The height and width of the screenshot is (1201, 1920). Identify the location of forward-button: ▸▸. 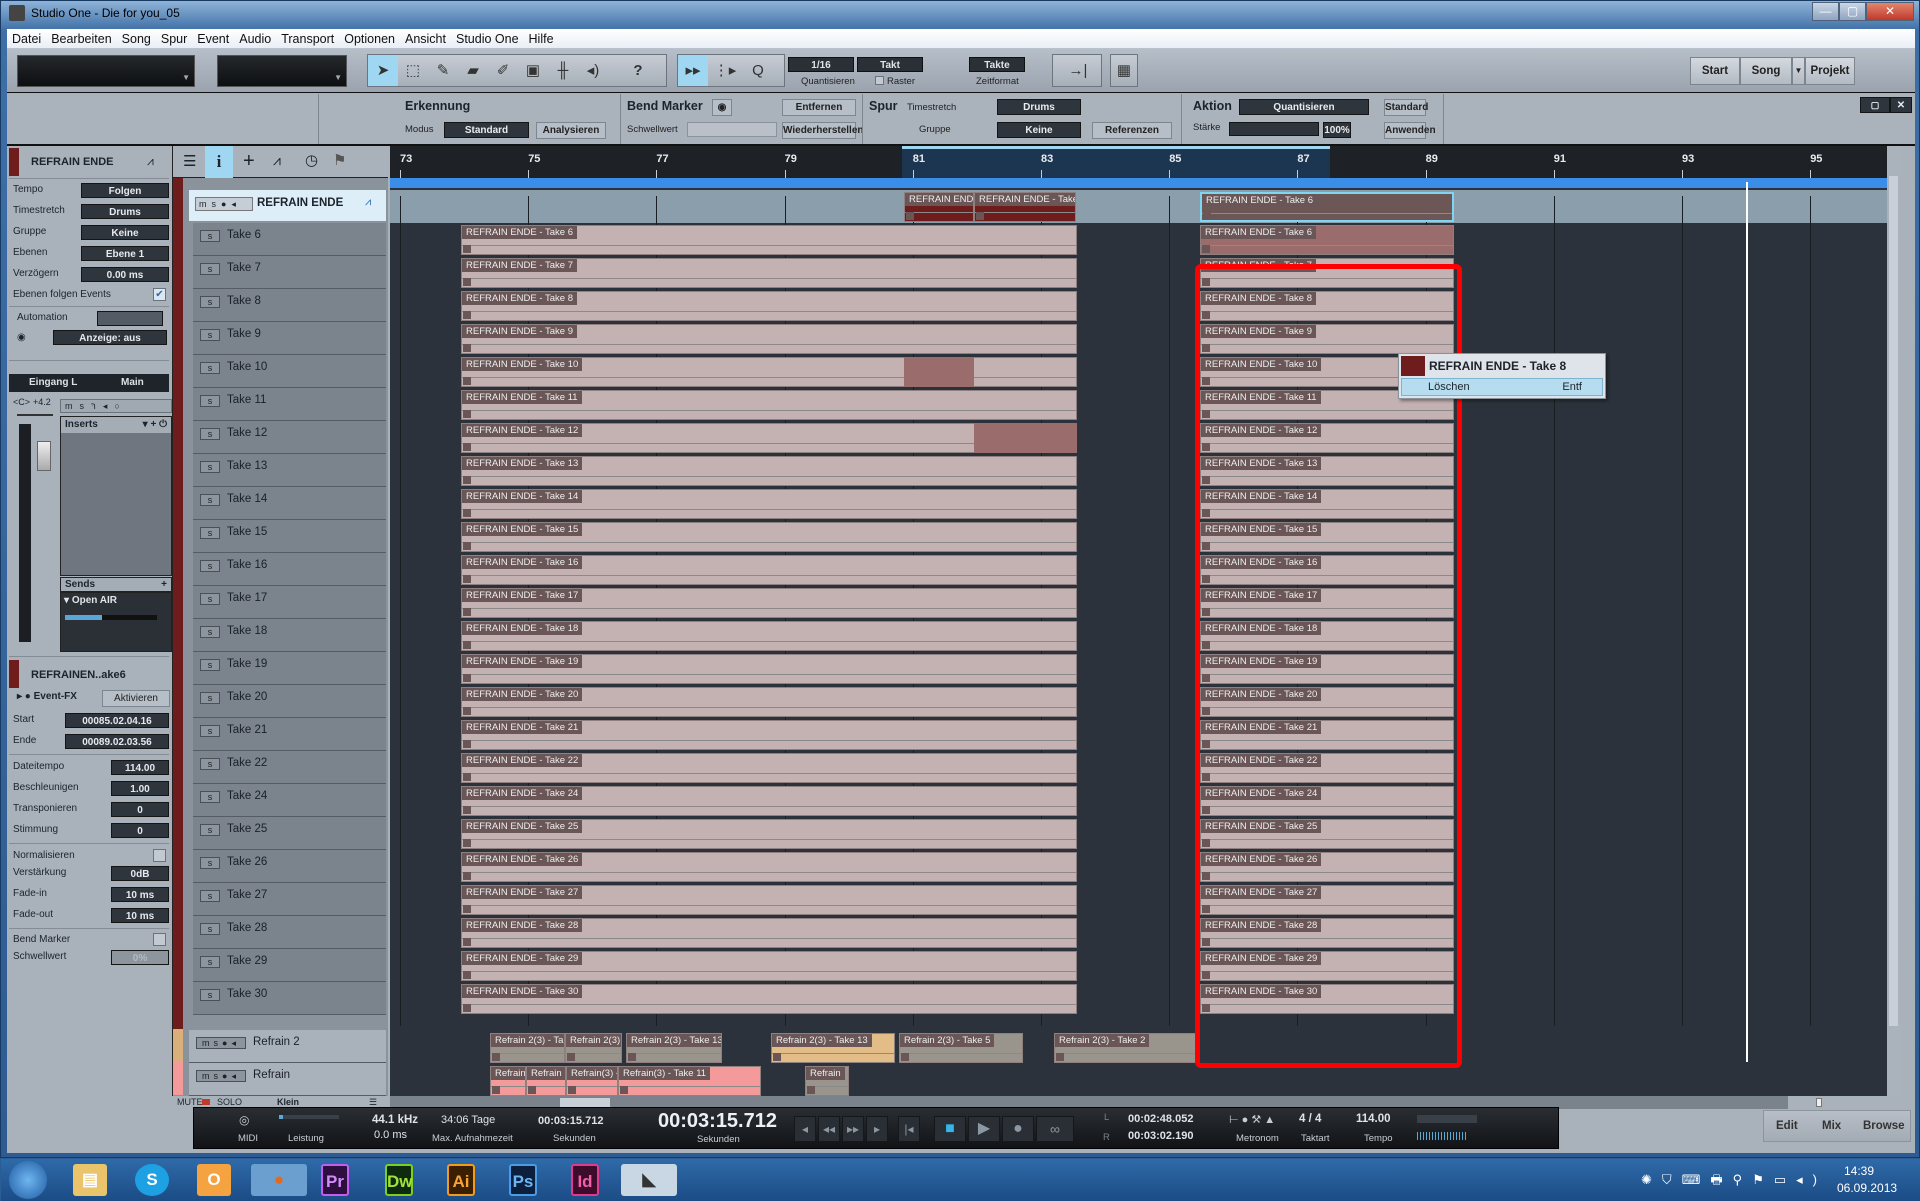
(853, 1129).